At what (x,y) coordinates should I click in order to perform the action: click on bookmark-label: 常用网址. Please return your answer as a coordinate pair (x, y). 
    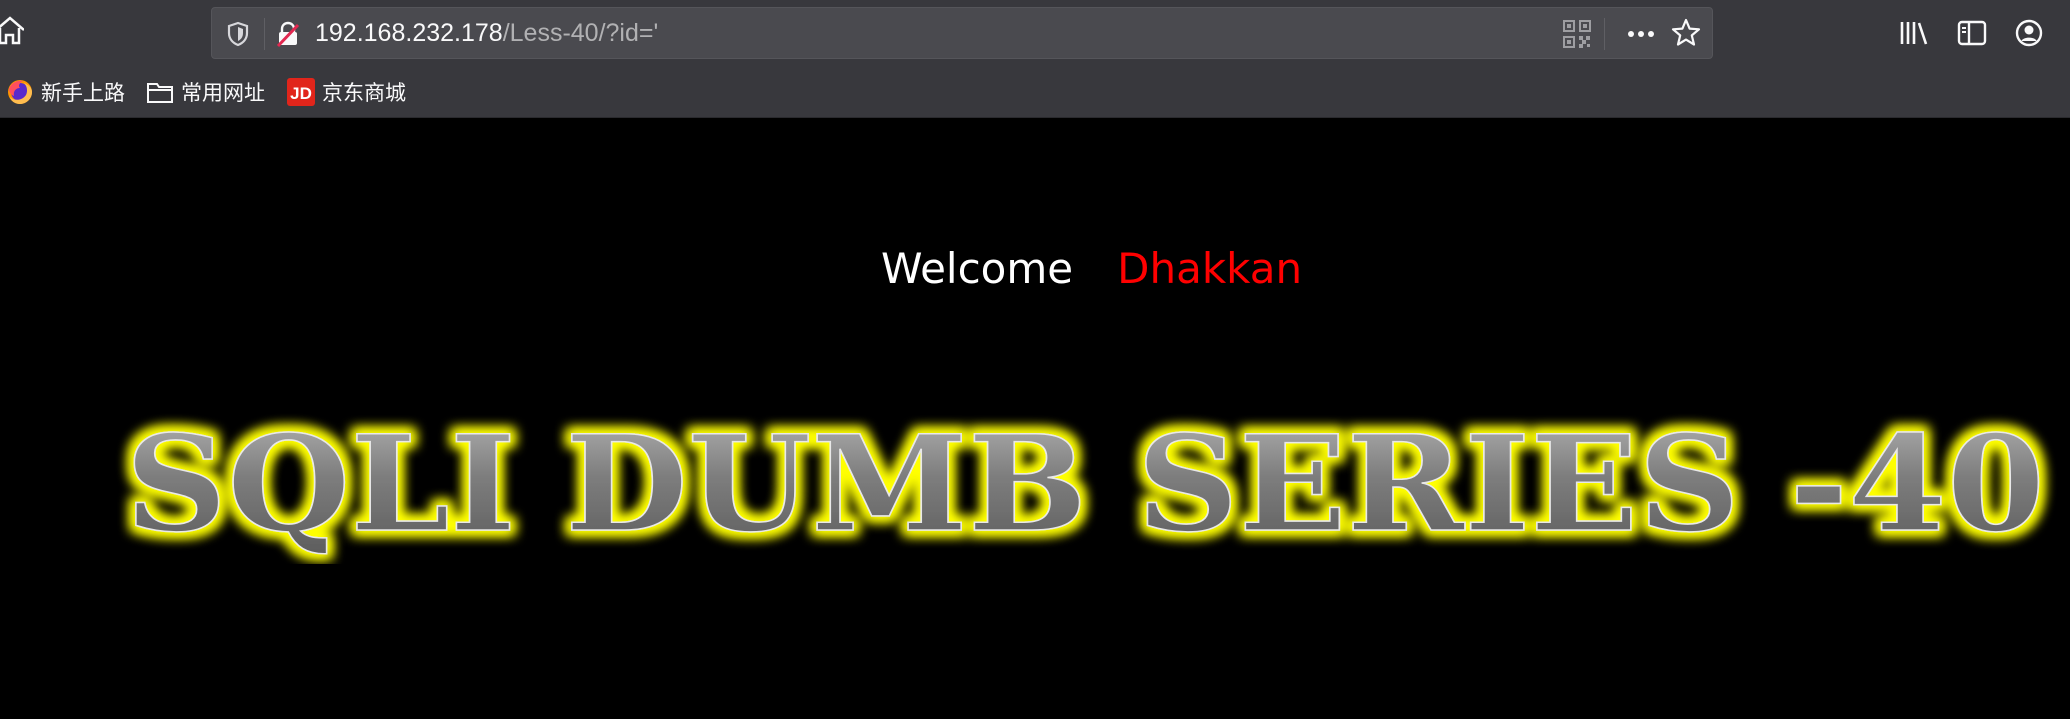
    Looking at the image, I should click on (223, 93).